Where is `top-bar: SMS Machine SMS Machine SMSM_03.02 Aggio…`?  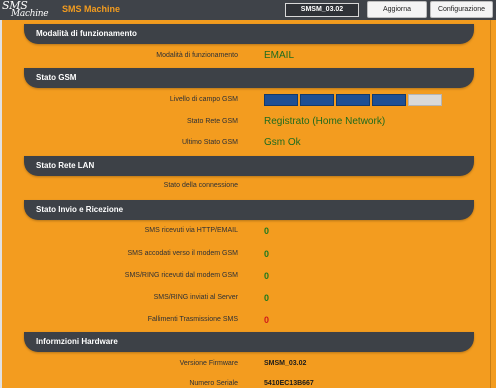 top-bar: SMS Machine SMS Machine SMSM_03.02 Aggio… is located at coordinates (248, 10).